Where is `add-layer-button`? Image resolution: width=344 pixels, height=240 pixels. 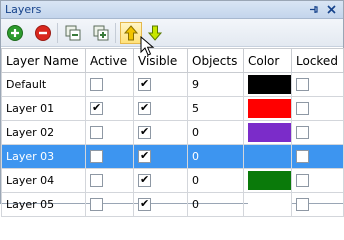
add-layer-button is located at coordinates (15, 33).